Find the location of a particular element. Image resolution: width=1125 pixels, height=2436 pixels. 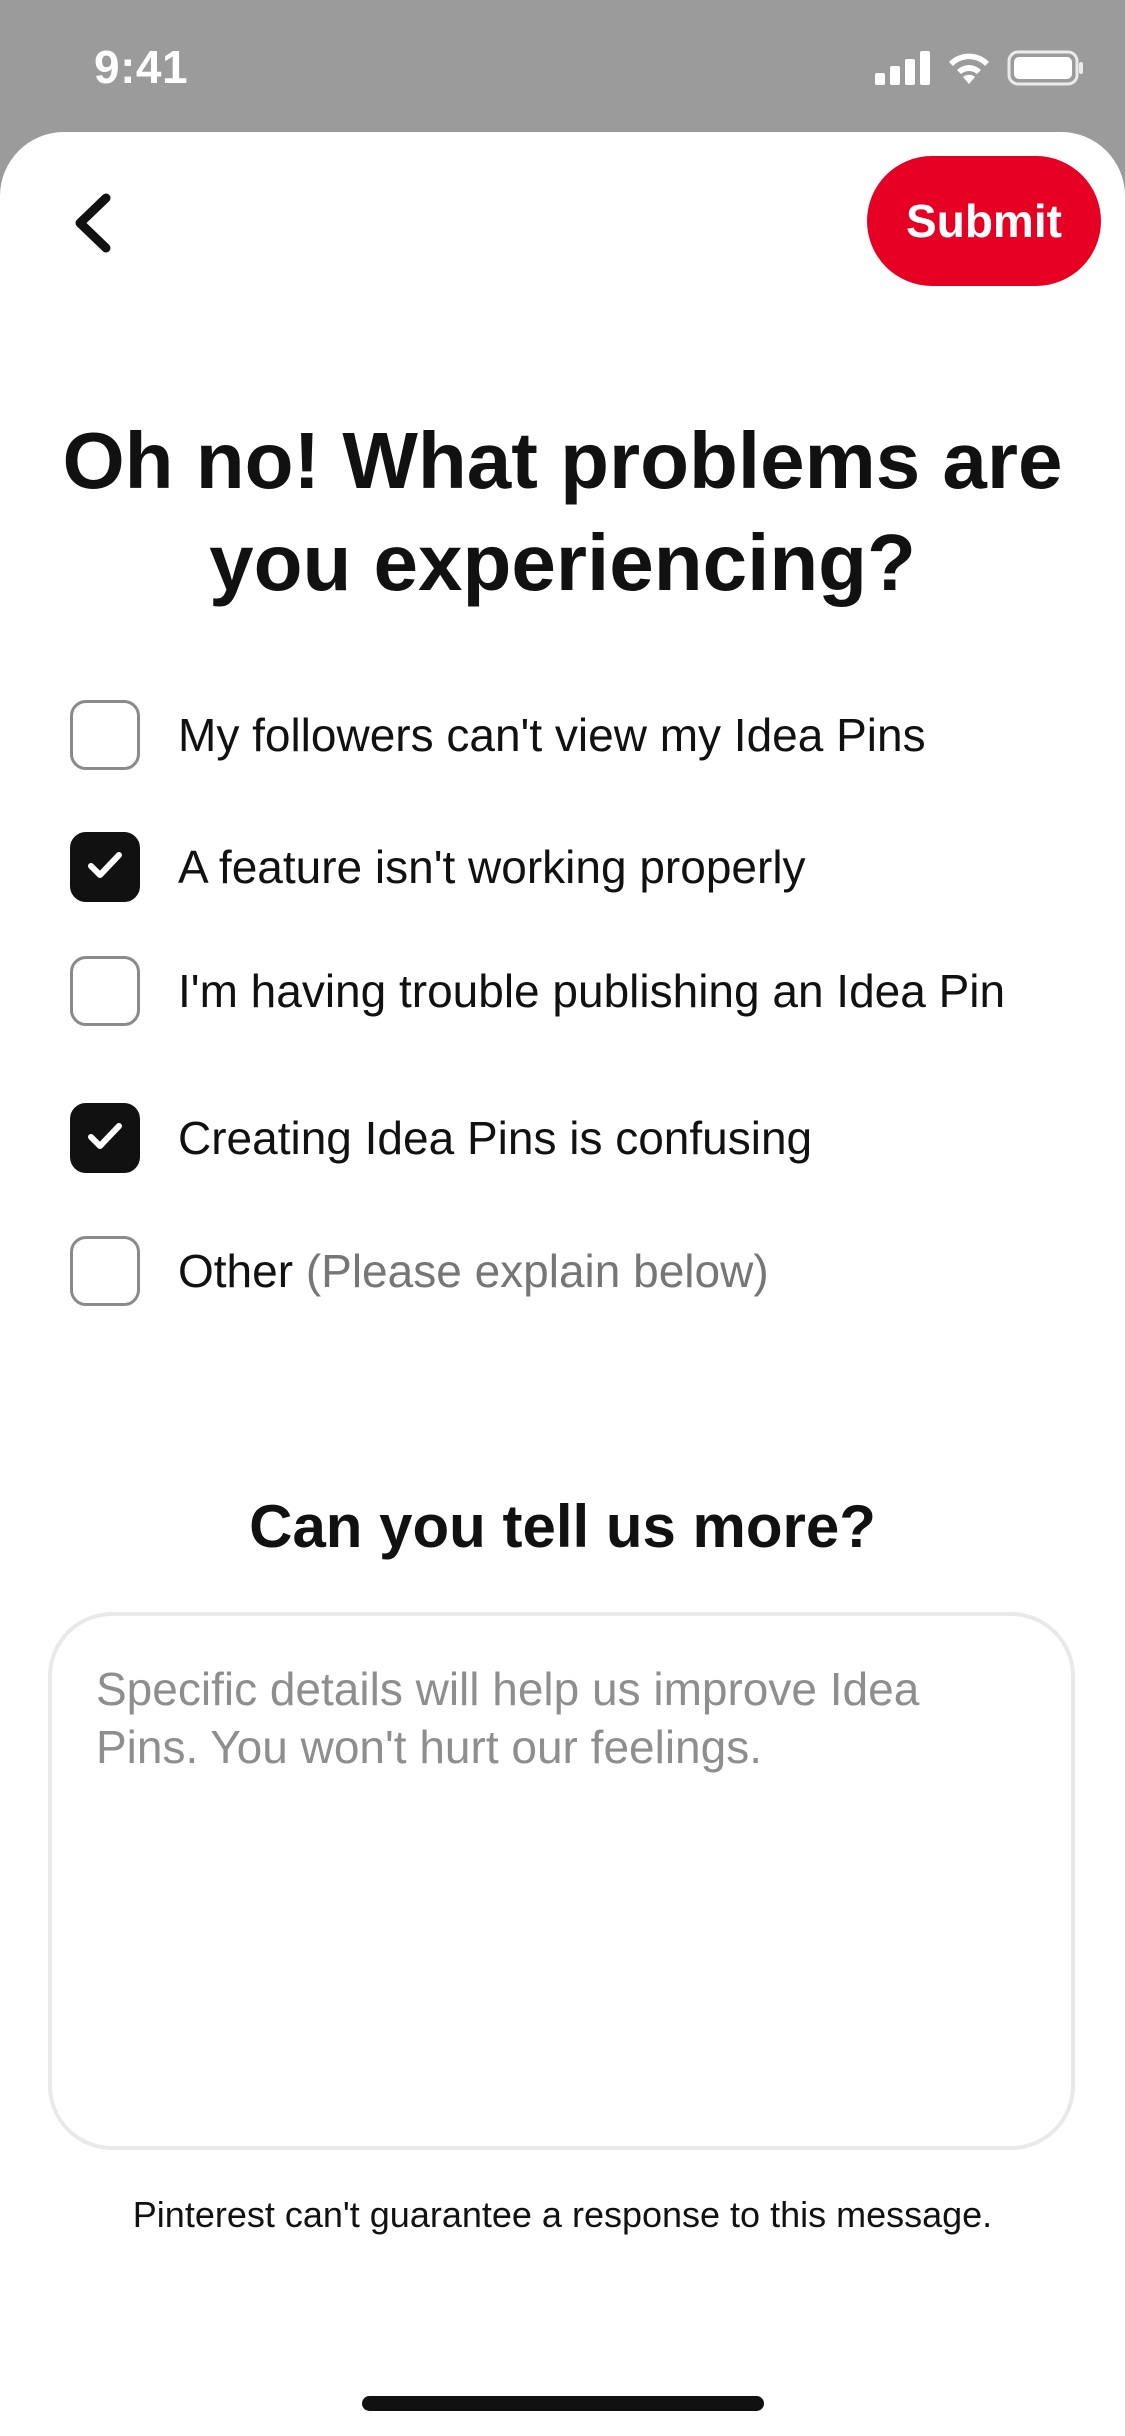

problem-option-label-wrap: Creating Idea Pins is confusing is located at coordinates (495, 1134).